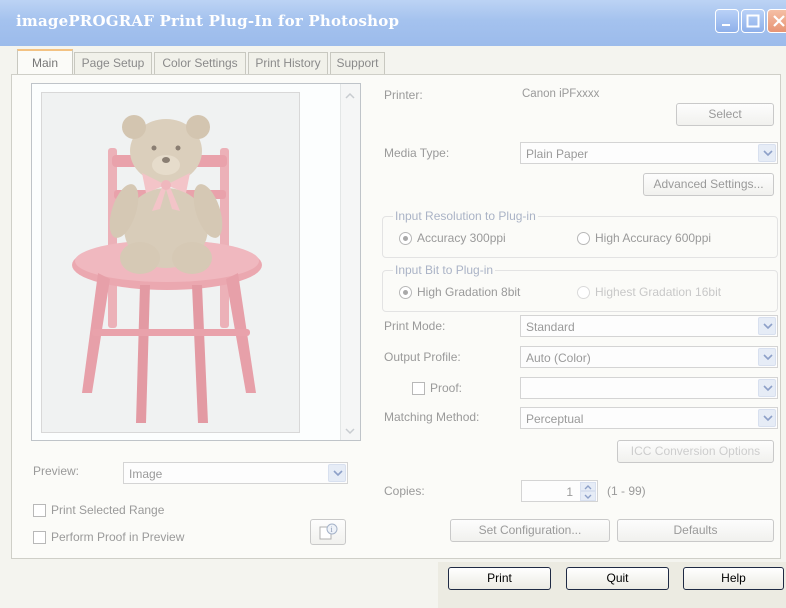 The width and height of the screenshot is (786, 608). Describe the element at coordinates (653, 238) in the screenshot. I see `high-accuracy-600-label: High Accuracy 600ppi` at that location.